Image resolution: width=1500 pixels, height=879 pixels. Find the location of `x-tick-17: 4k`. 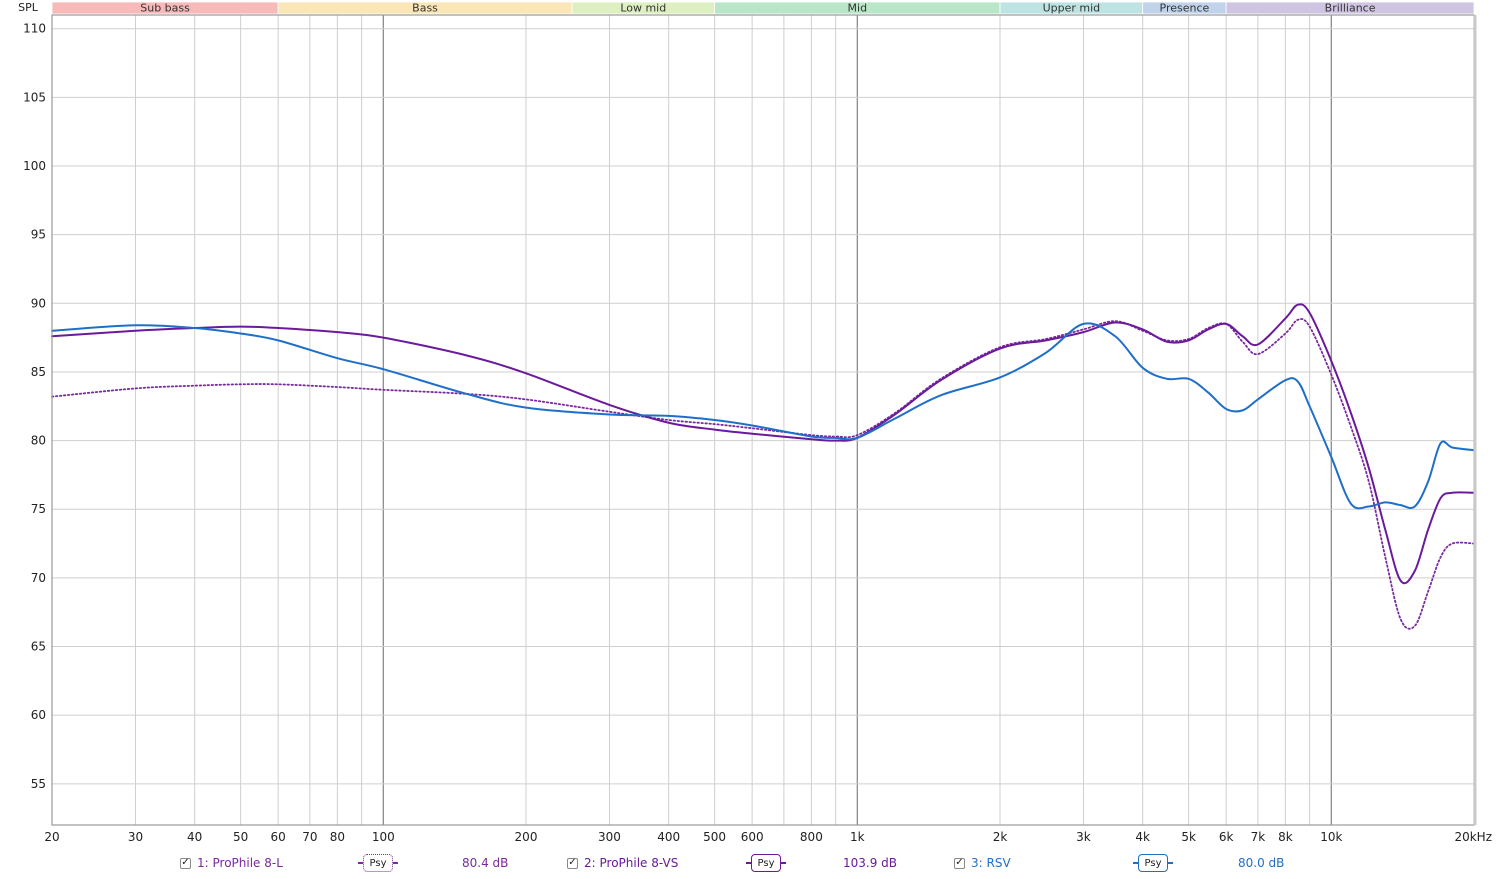

x-tick-17: 4k is located at coordinates (1142, 837).